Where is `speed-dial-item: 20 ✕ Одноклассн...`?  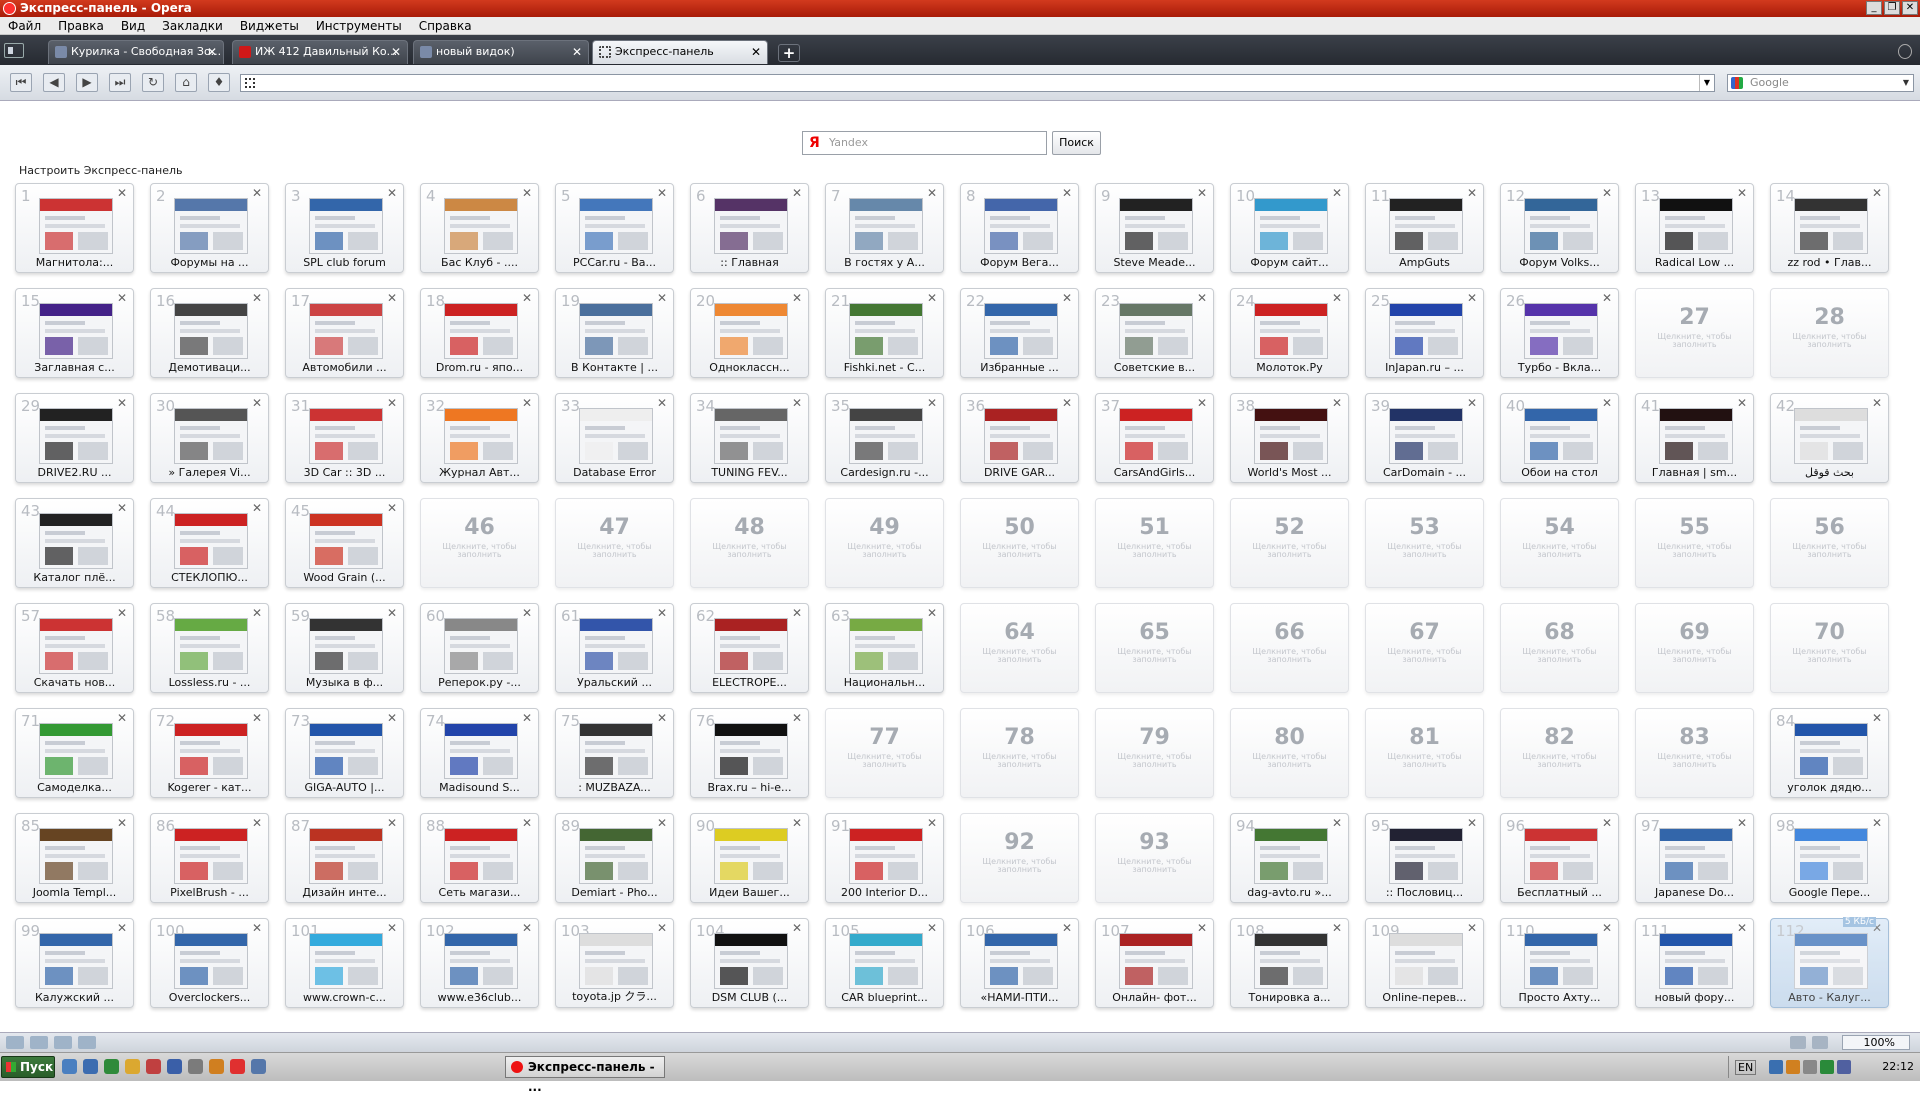
speed-dial-item: 20 ✕ Одноклассн... is located at coordinates (749, 333).